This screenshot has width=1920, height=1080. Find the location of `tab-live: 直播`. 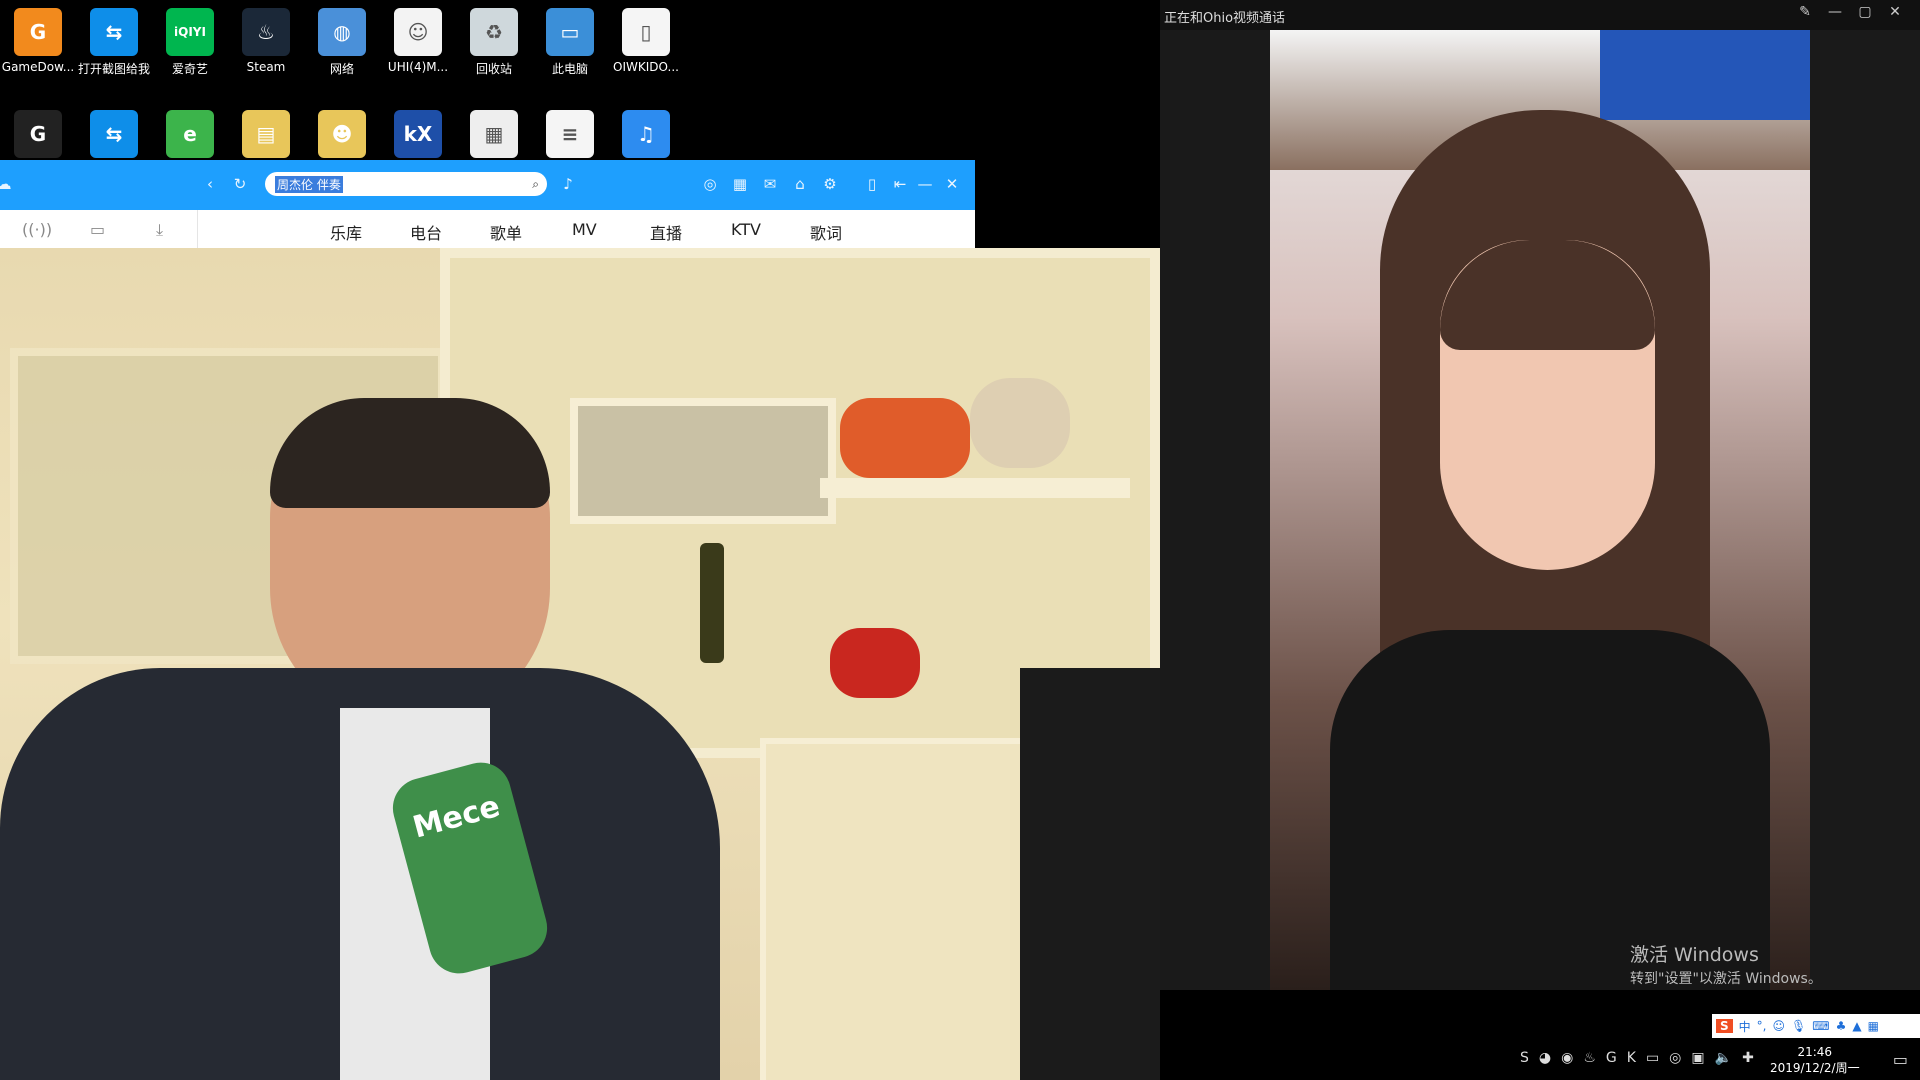

tab-live: 直播 is located at coordinates (666, 232).